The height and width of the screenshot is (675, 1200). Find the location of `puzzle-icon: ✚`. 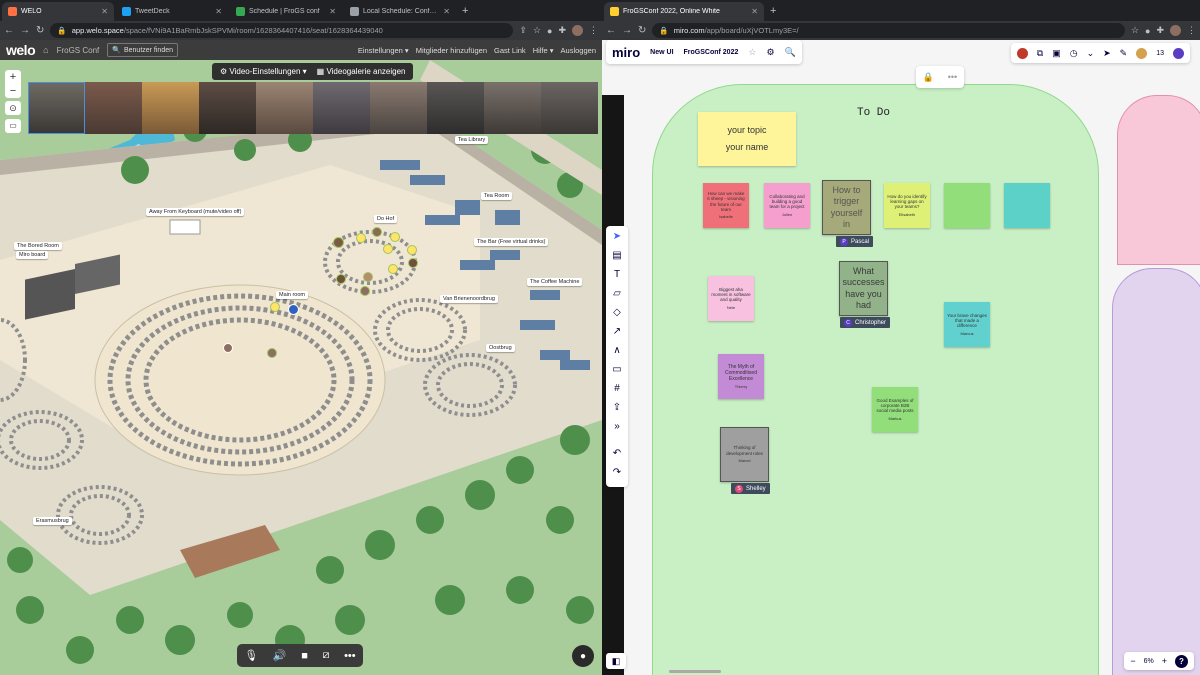

puzzle-icon: ✚ is located at coordinates (562, 30).